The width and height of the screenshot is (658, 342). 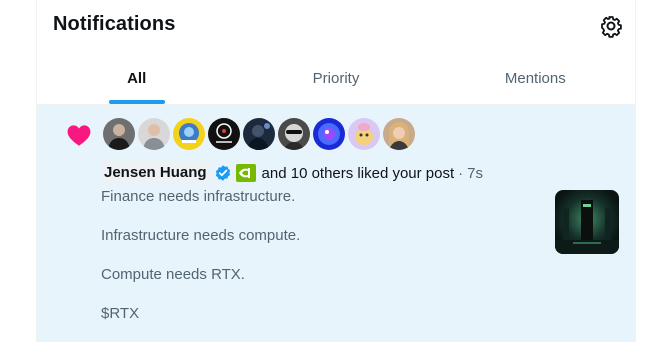 What do you see at coordinates (18, 171) in the screenshot?
I see `left-gutter` at bounding box center [18, 171].